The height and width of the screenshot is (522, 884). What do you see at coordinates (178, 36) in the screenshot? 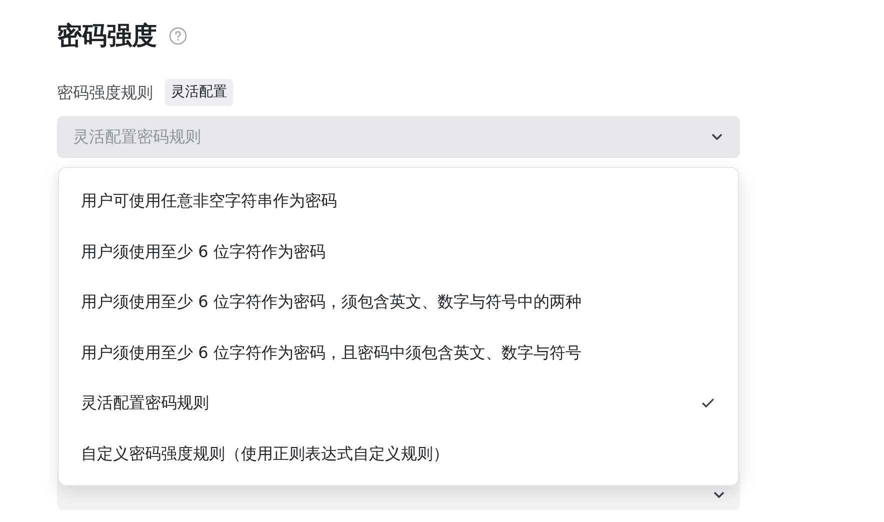
I see `help-icon` at bounding box center [178, 36].